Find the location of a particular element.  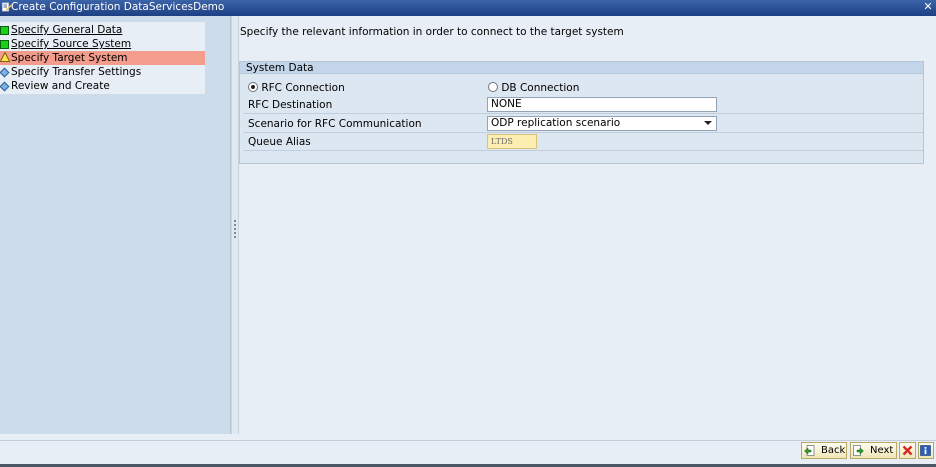

step-item-transfer-settings: Specify Transfer Settings is located at coordinates (102, 72).